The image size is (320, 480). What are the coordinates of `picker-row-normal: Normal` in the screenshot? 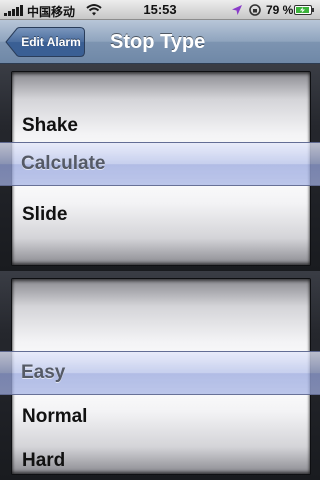 It's located at (161, 417).